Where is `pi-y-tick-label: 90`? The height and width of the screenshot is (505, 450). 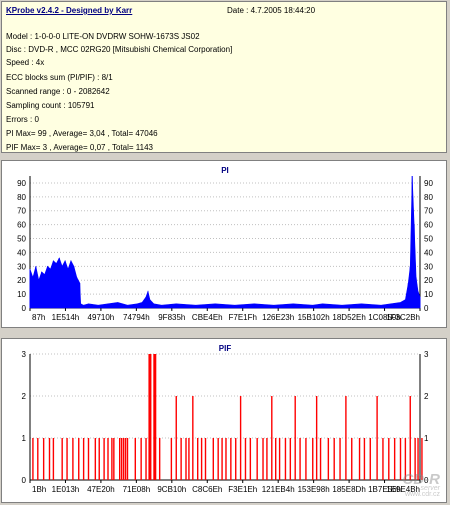 pi-y-tick-label: 90 is located at coordinates (21, 183).